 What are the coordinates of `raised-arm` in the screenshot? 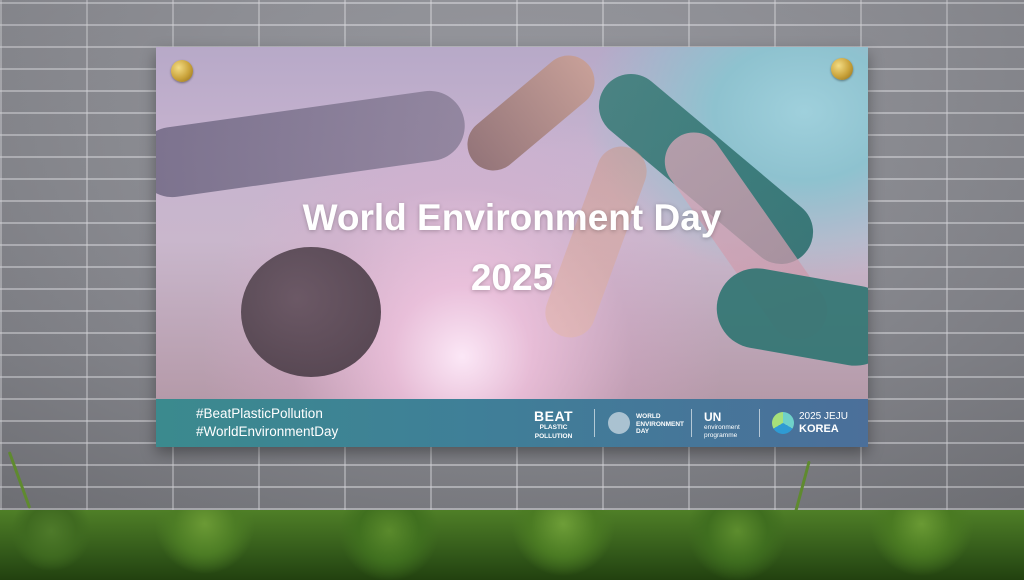 It's located at (313, 144).